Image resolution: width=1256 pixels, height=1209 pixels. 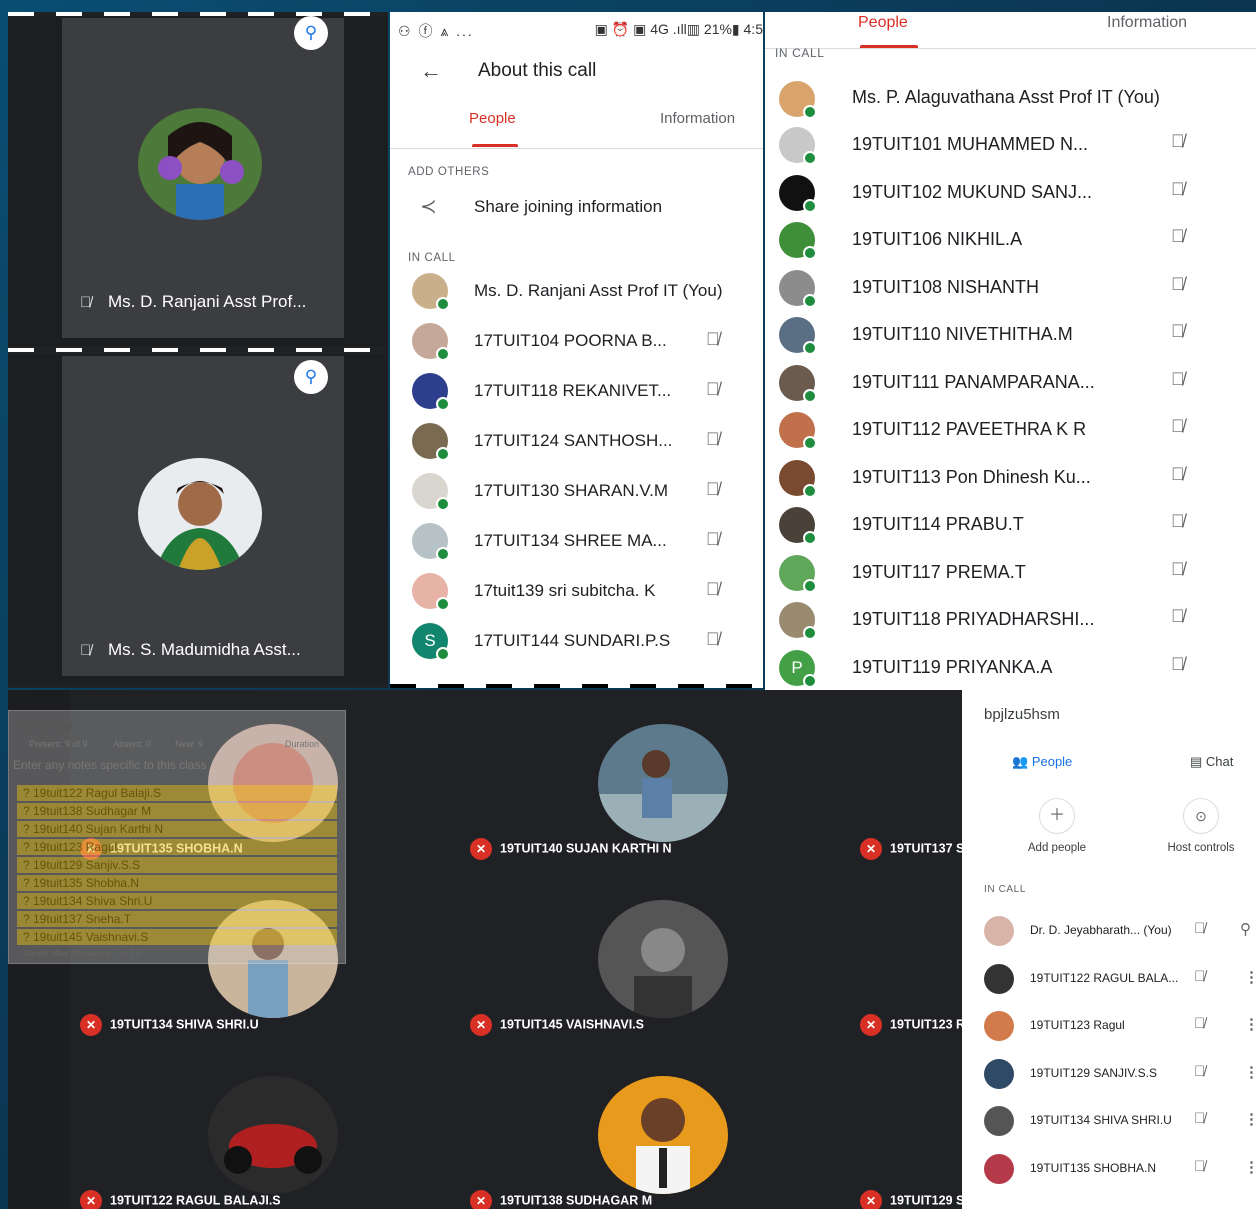 I want to click on list-item: ? 19tuit138 Sudhagar M, so click(x=177, y=811).